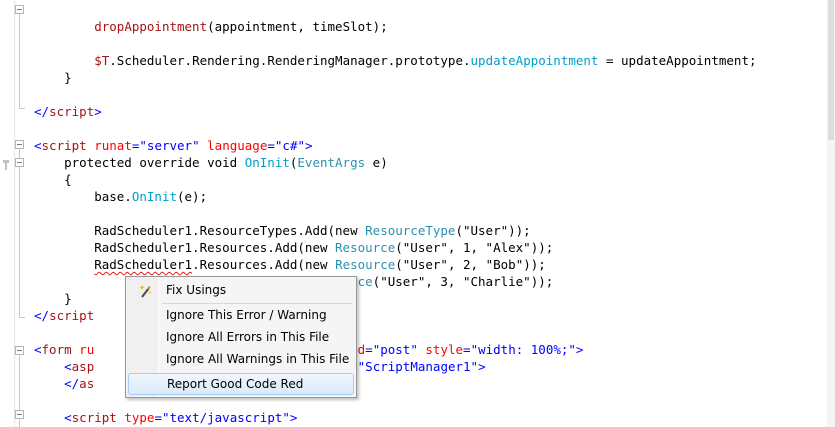 Image resolution: width=835 pixels, height=427 pixels. I want to click on code-token: = updateAppointment;, so click(677, 60).